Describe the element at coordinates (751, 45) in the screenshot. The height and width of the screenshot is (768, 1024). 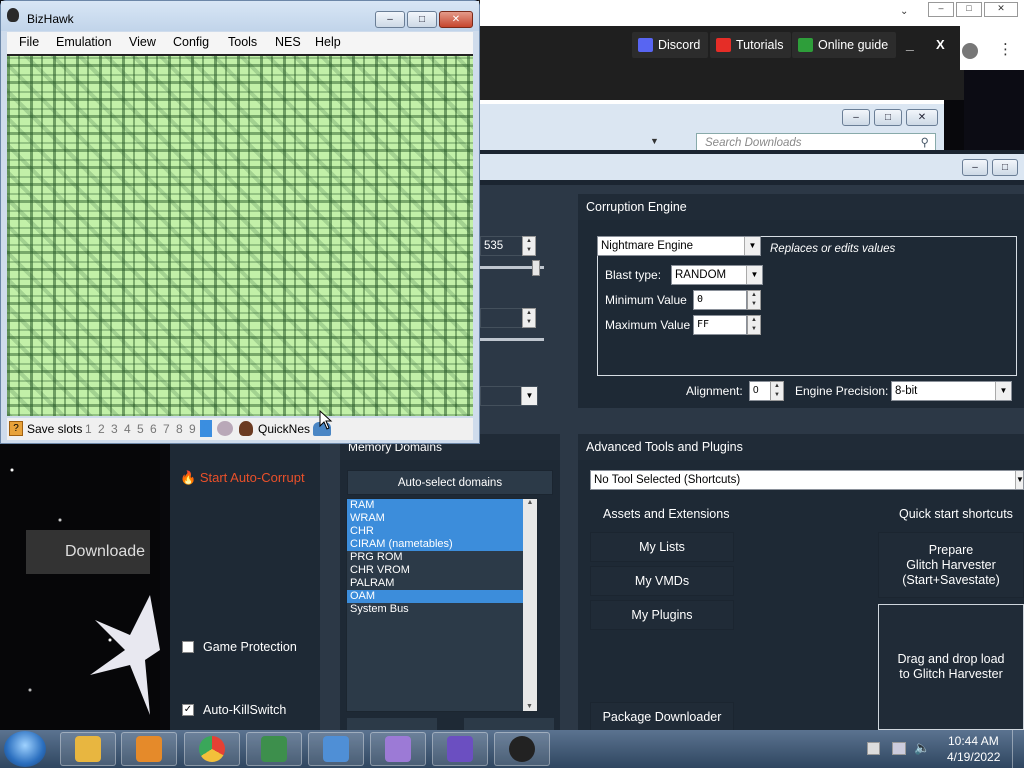
I see `tutorials-button: Tutorials` at that location.